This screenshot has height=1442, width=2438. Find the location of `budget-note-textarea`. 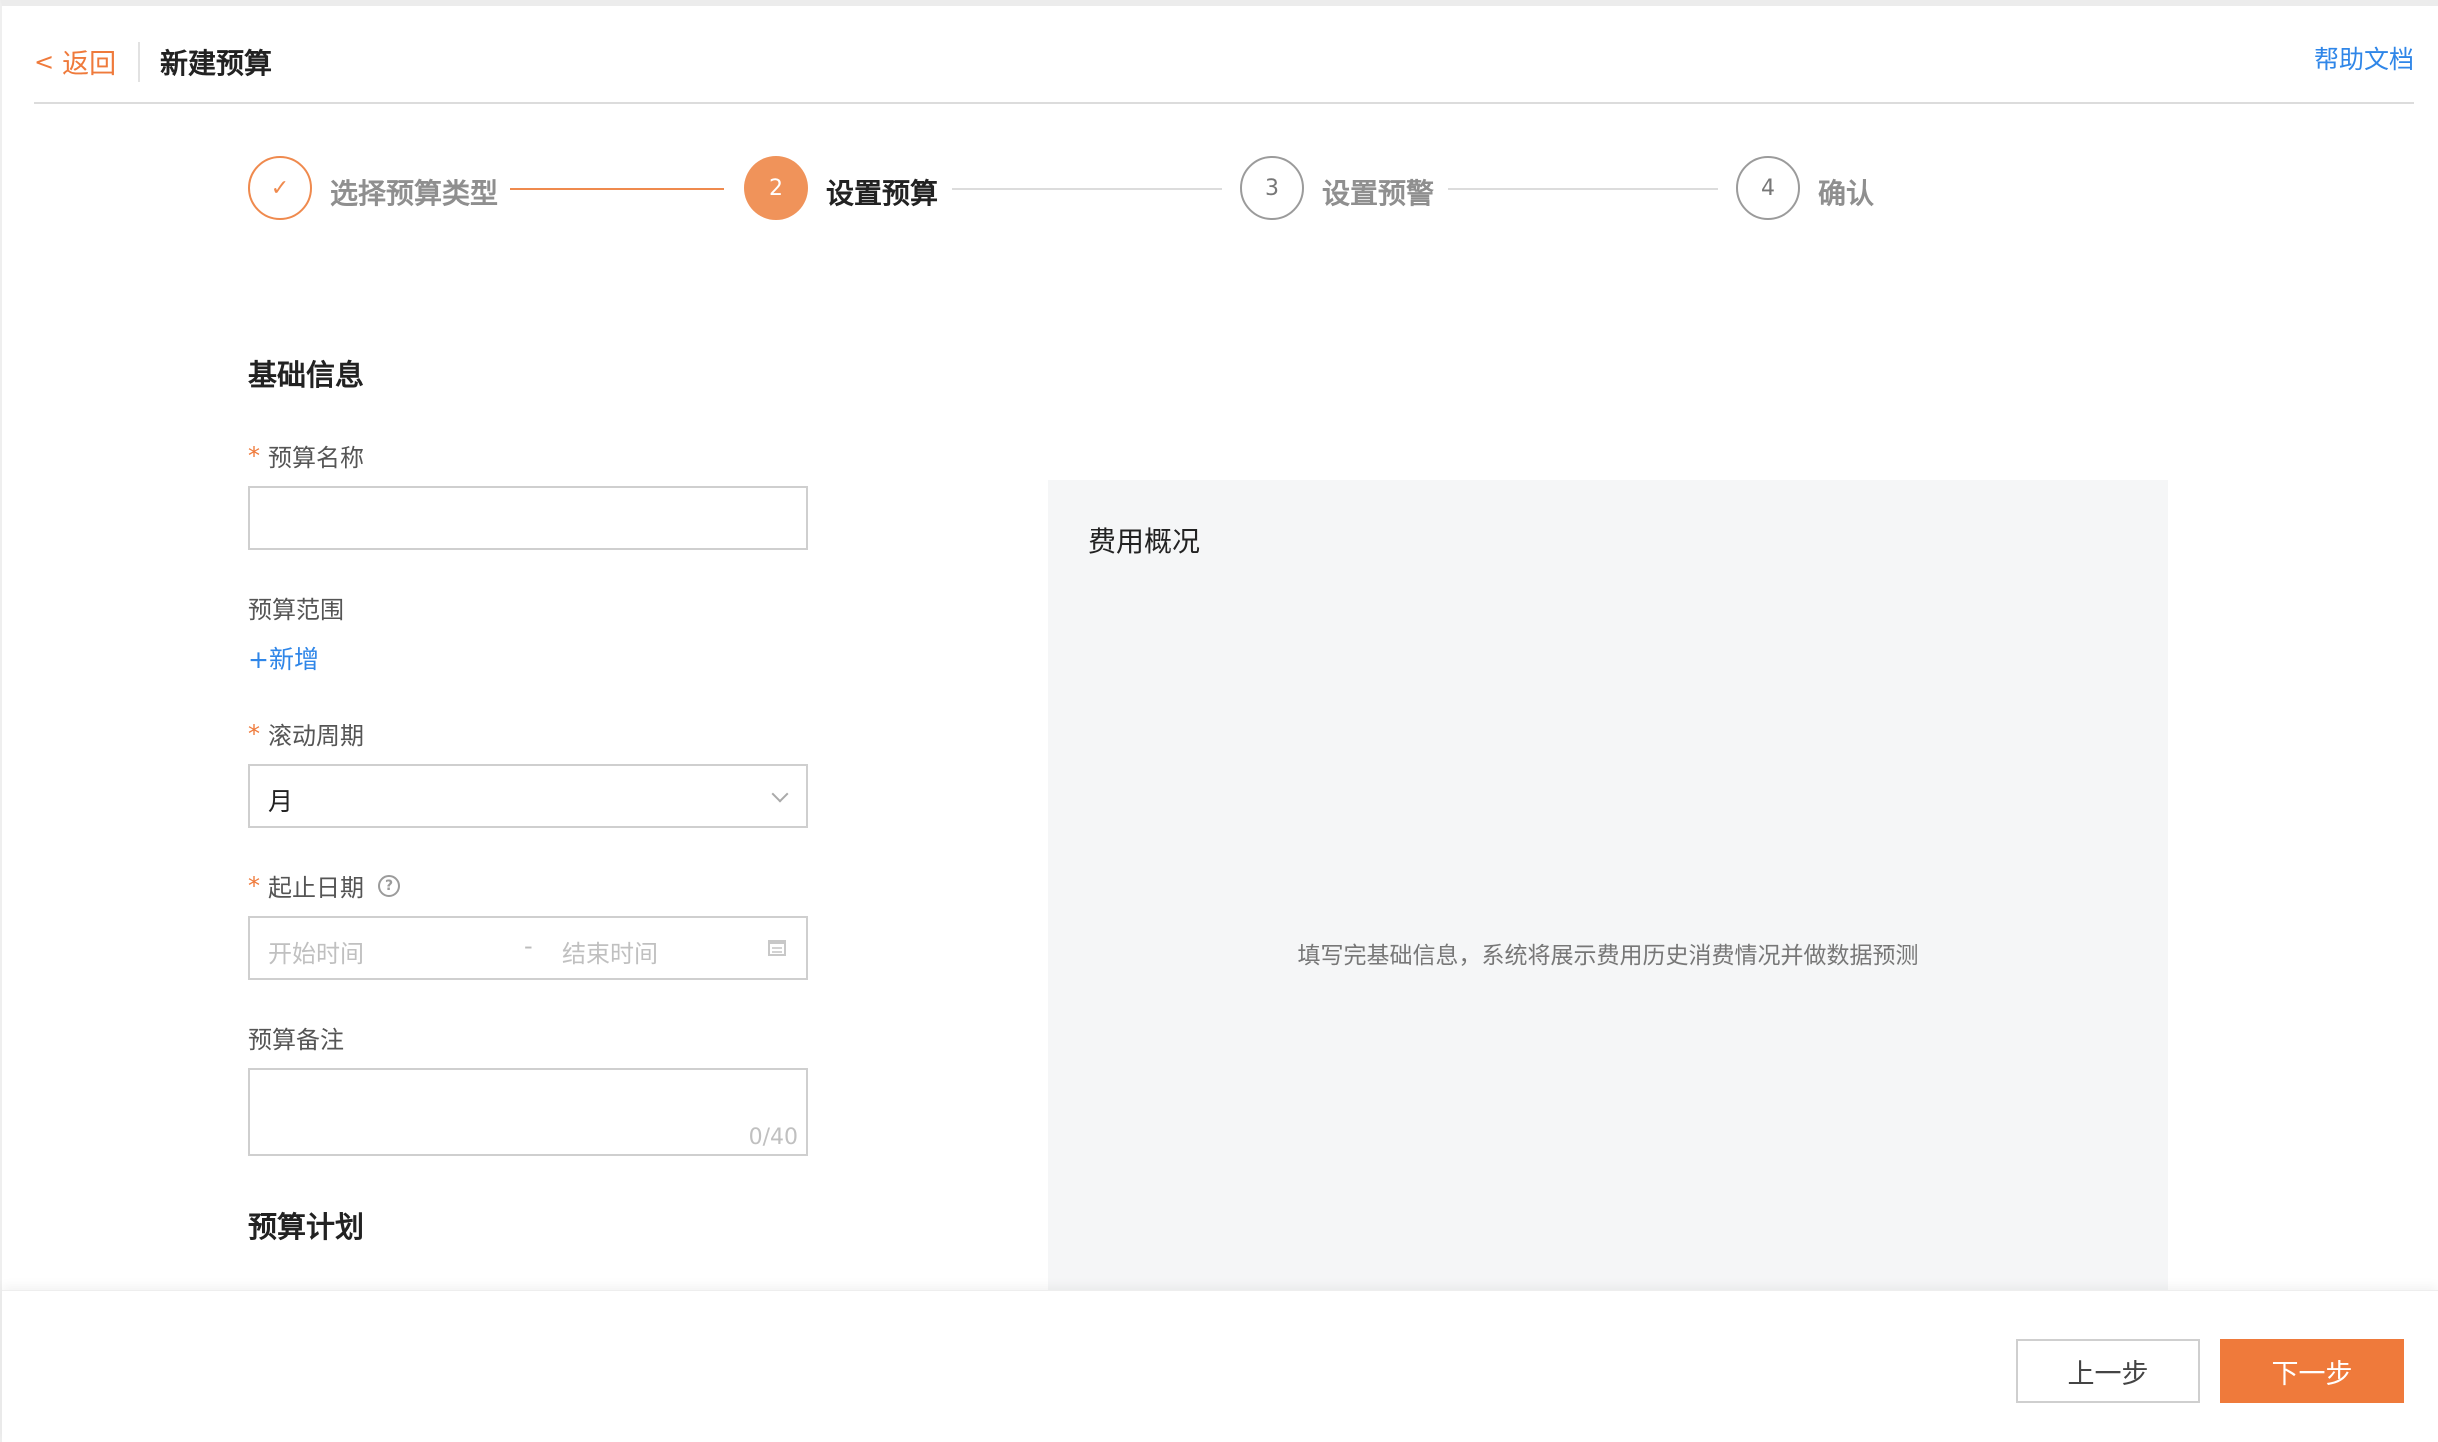

budget-note-textarea is located at coordinates (528, 1112).